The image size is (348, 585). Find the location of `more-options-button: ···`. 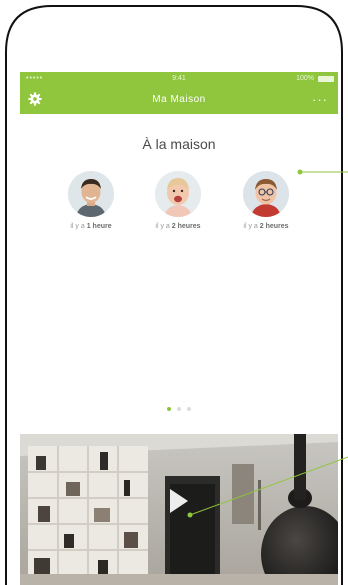

more-options-button: ··· is located at coordinates (320, 99).